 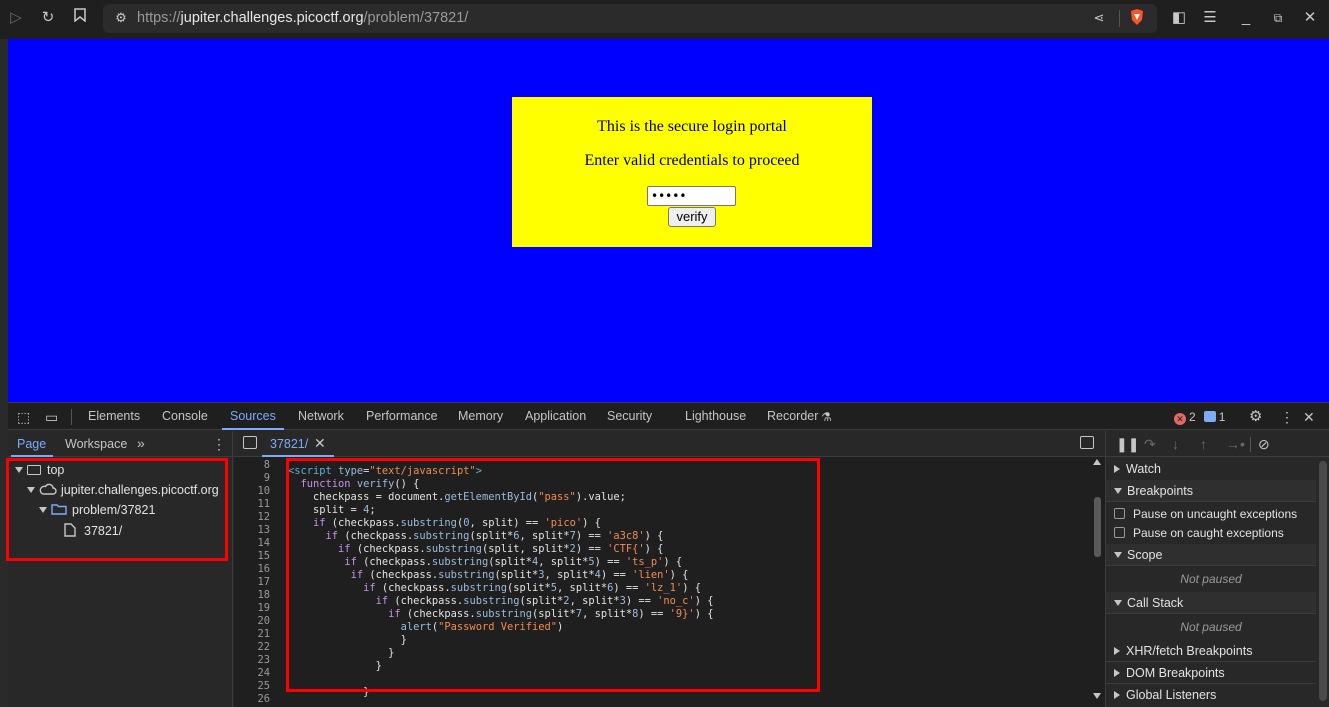 What do you see at coordinates (263, 686) in the screenshot?
I see `line-number: 25` at bounding box center [263, 686].